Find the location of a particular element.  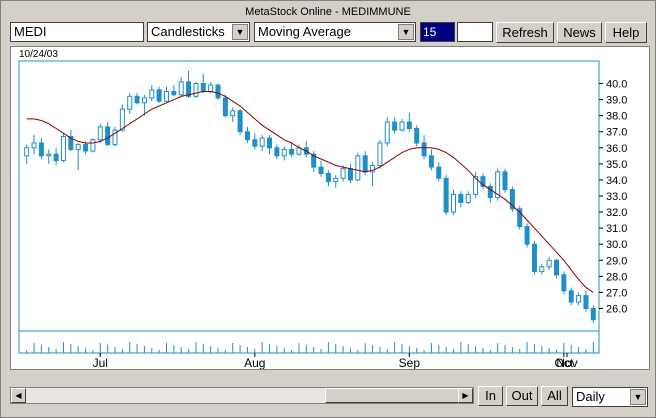

y-tick-label: 34.0 is located at coordinates (616, 181).